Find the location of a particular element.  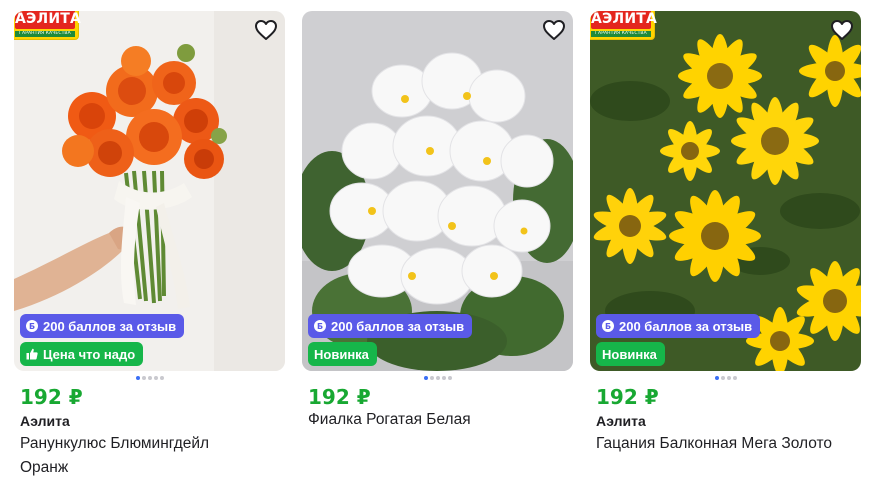

price-badge: Цена что надо is located at coordinates (82, 354).